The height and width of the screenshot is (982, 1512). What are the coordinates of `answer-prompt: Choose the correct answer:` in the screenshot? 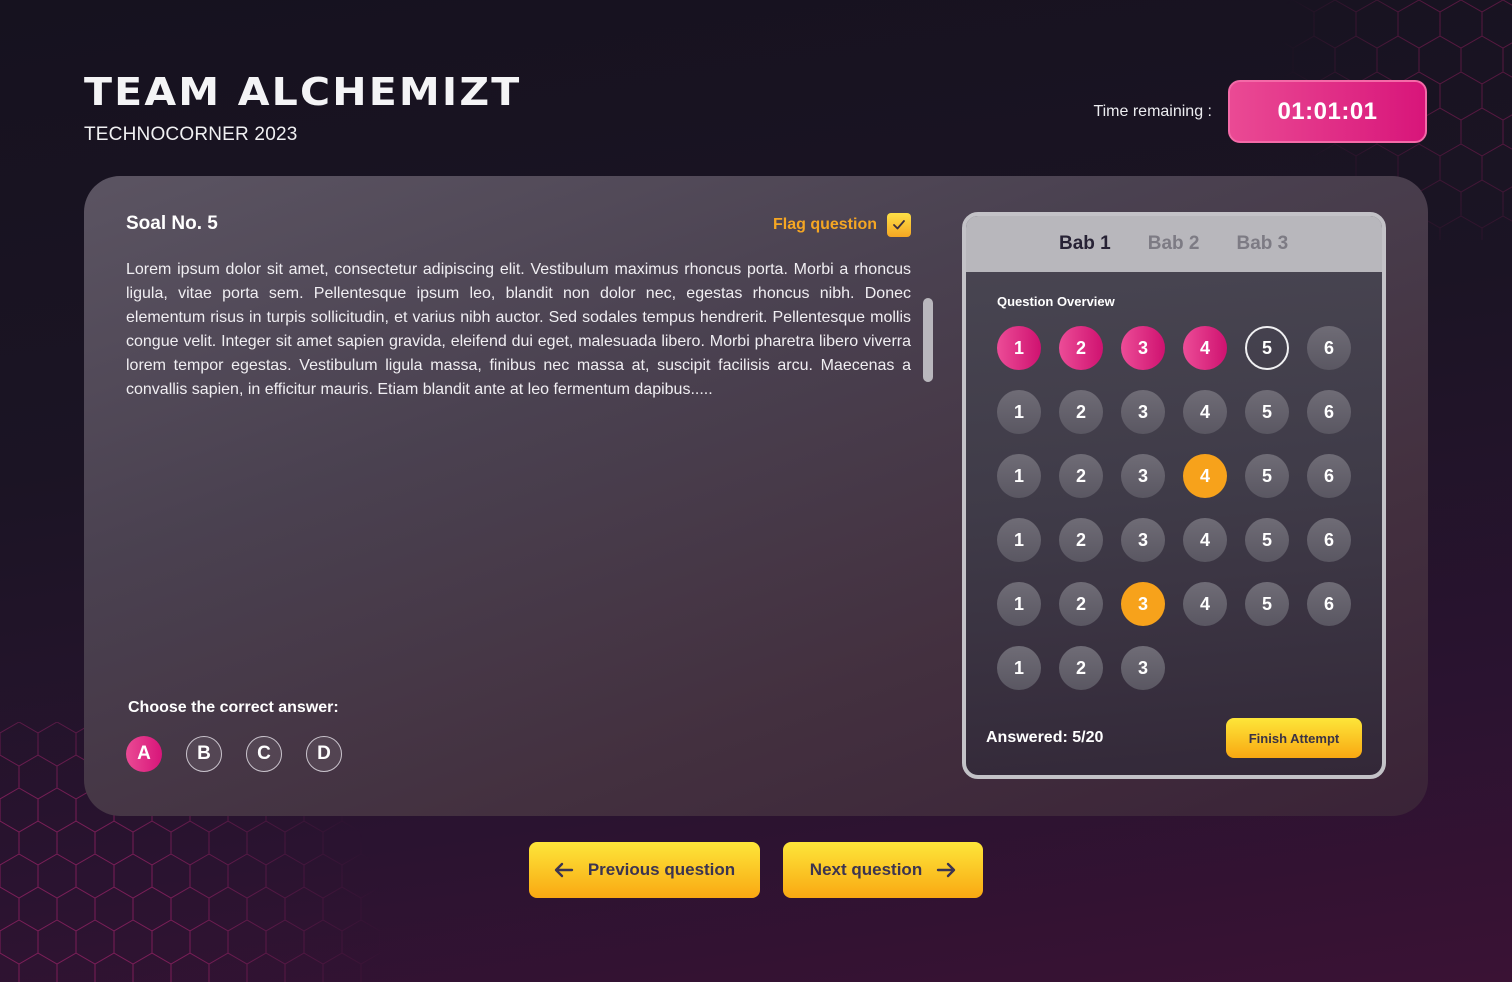 It's located at (233, 707).